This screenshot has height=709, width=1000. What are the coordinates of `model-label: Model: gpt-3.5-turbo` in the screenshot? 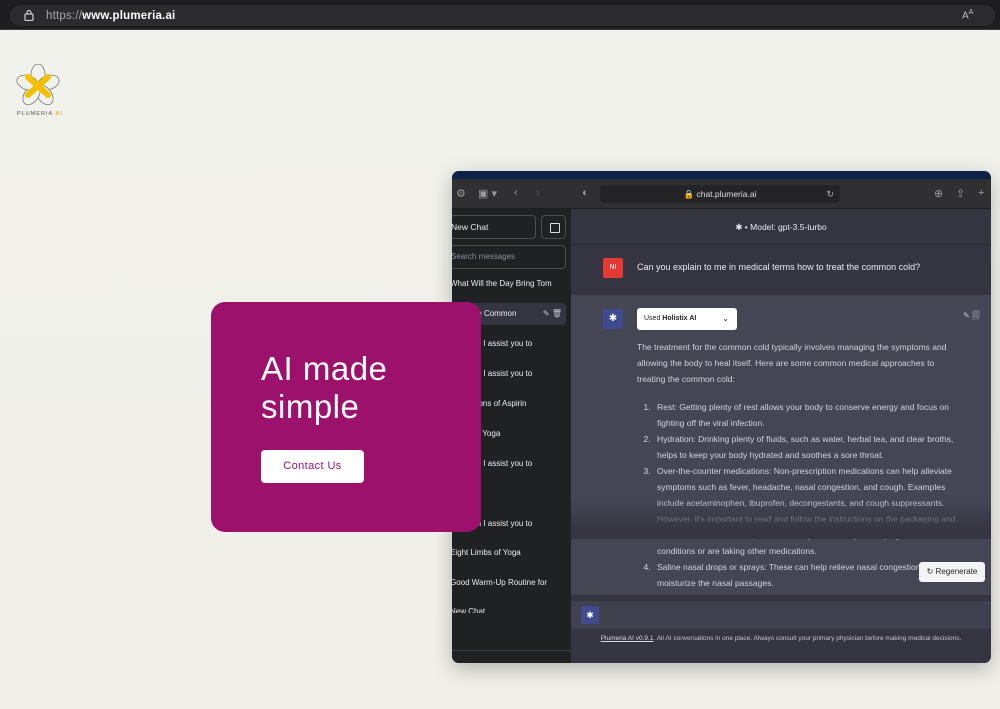 It's located at (788, 227).